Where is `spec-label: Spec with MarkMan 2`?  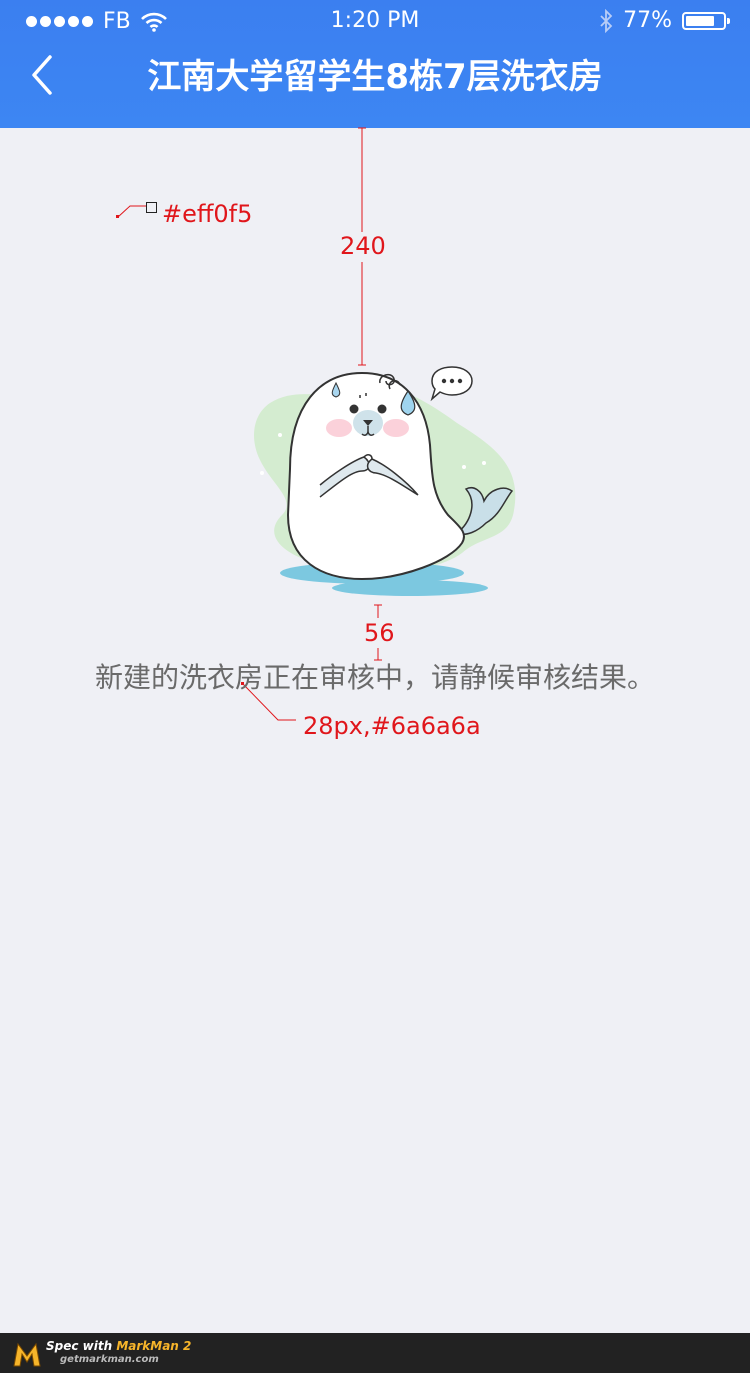
spec-label: Spec with MarkMan 2 is located at coordinates (119, 1346).